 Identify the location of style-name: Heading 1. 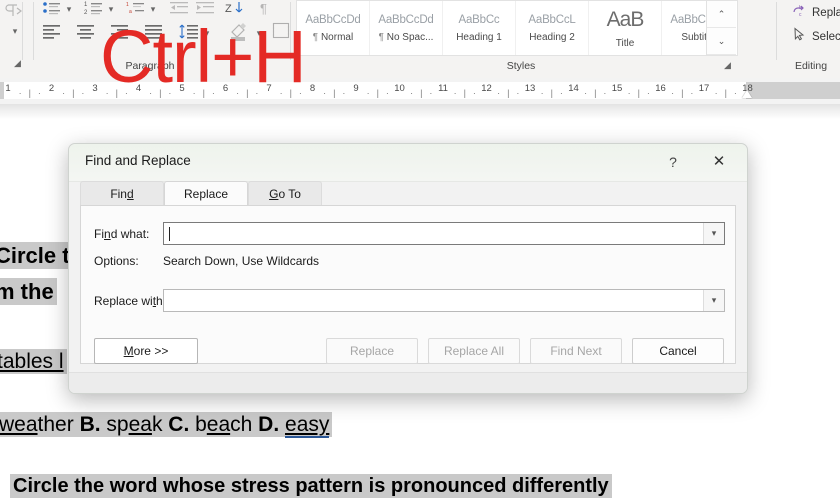
(479, 37).